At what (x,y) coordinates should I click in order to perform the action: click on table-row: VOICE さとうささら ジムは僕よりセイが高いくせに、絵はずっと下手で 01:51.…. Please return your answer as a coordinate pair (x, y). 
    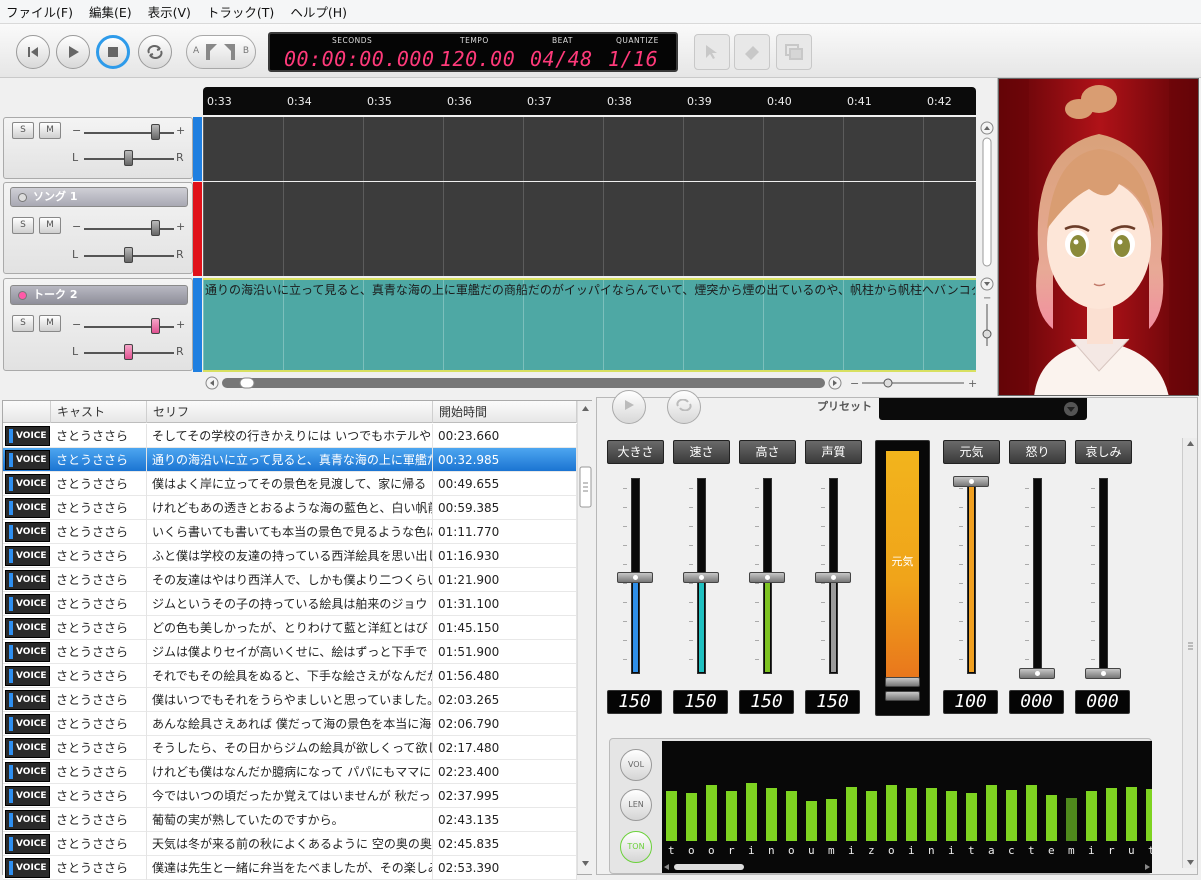
    Looking at the image, I should click on (290, 652).